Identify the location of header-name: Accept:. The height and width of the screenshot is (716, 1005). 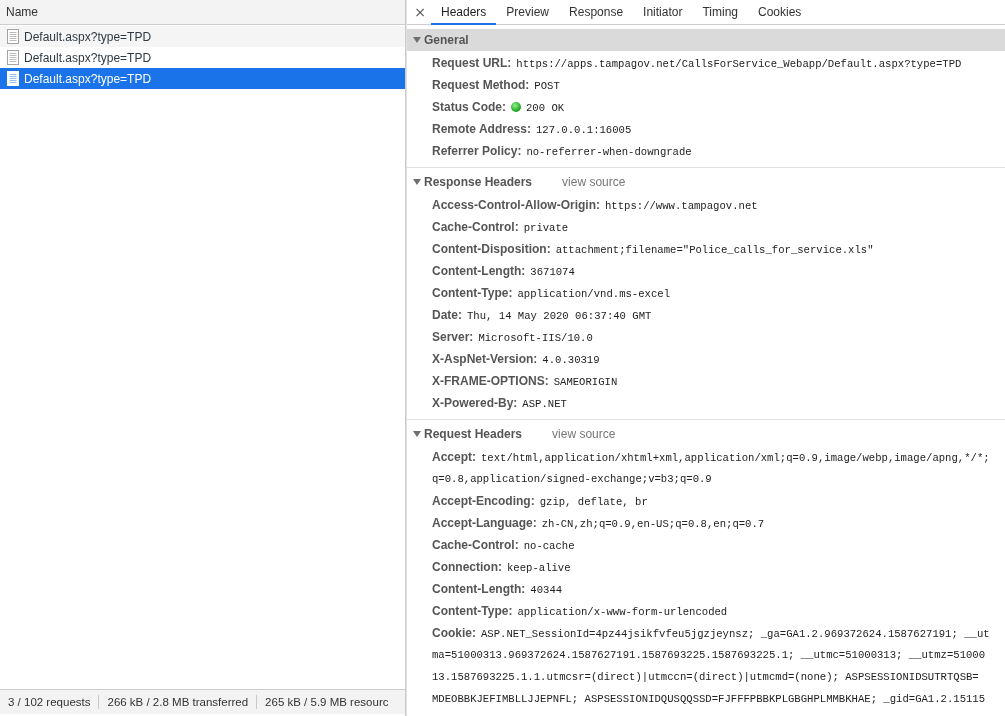
(454, 457).